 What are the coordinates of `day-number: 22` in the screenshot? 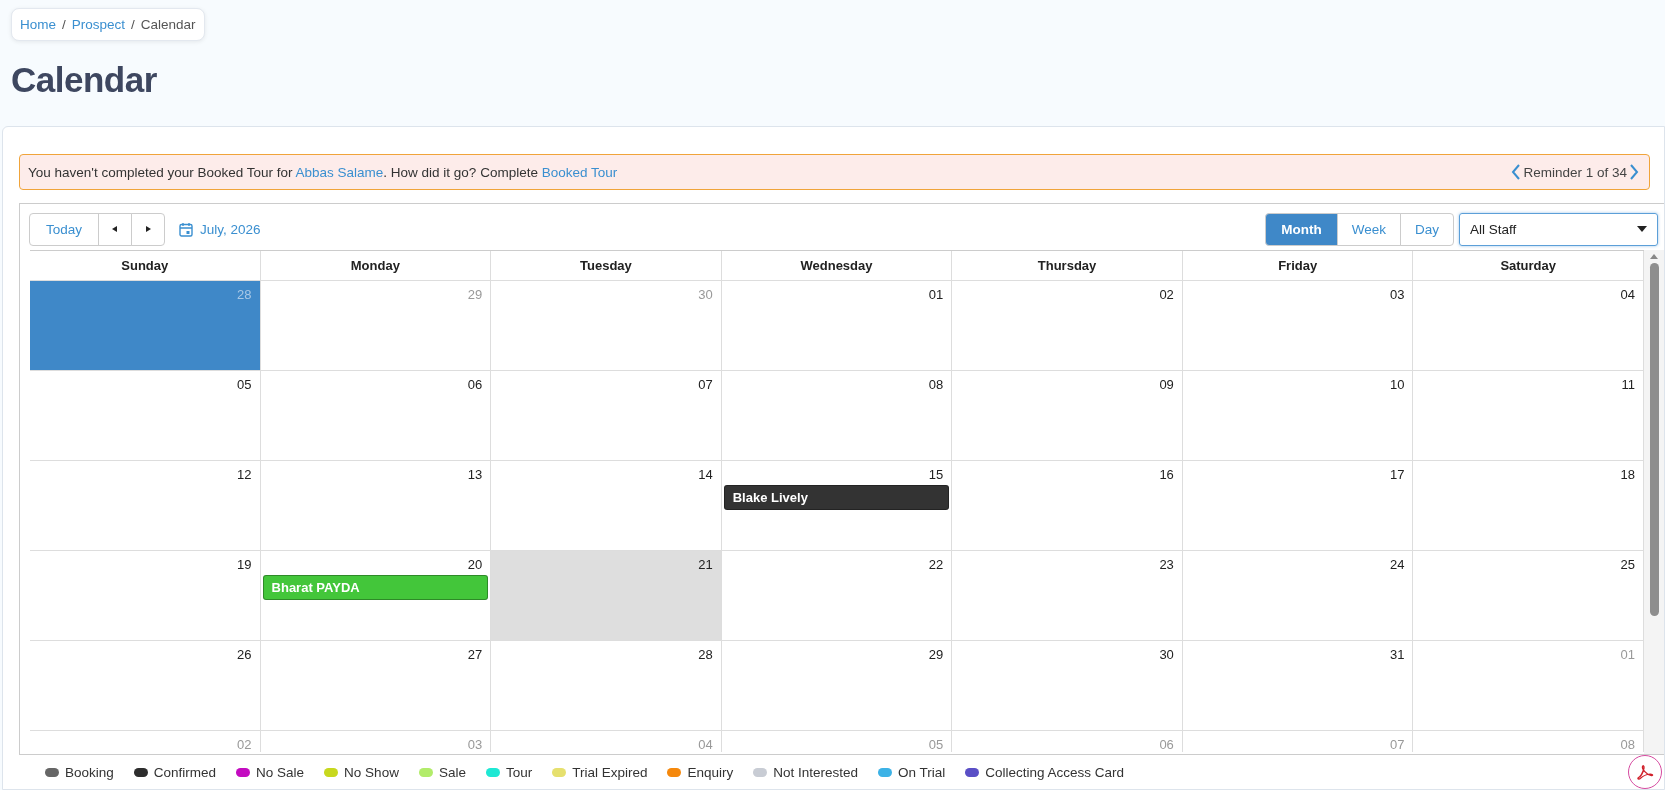 It's located at (936, 564).